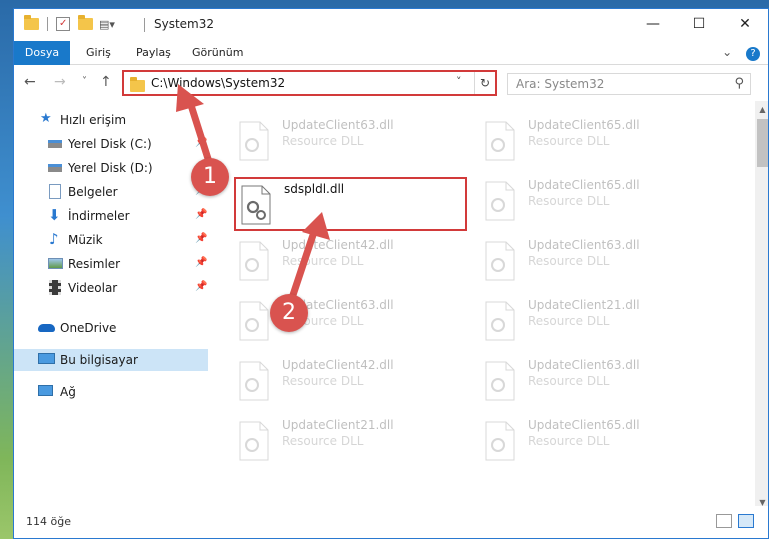  I want to click on file-name: UpdateClient42.dll, so click(338, 365).